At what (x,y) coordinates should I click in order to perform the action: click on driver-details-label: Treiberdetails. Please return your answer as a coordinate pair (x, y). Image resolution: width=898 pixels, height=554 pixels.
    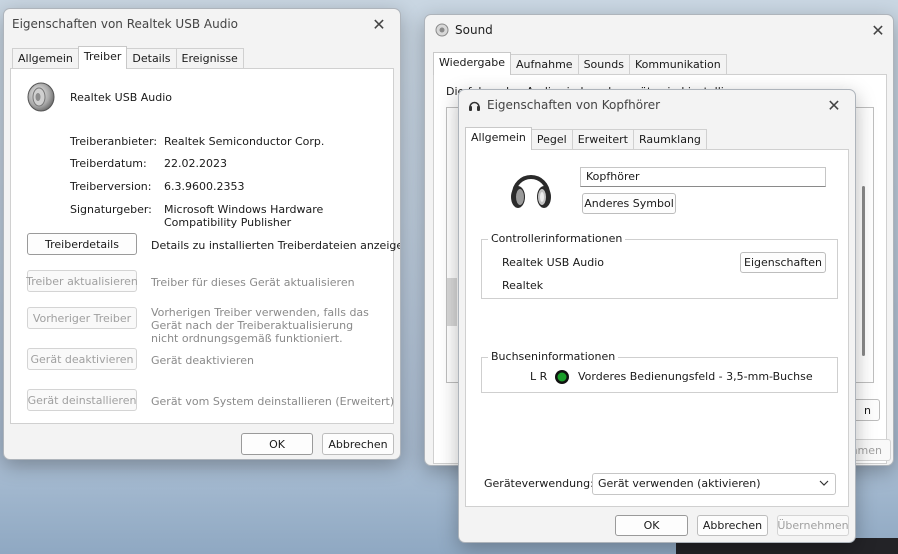
    Looking at the image, I should click on (82, 244).